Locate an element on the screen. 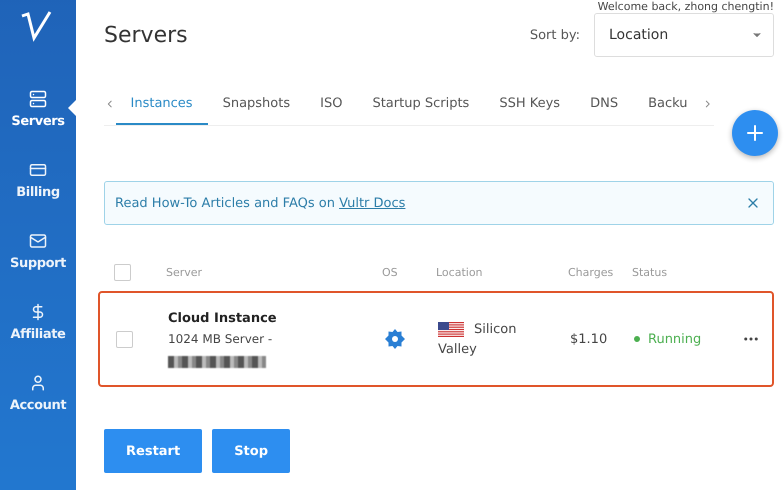 The width and height of the screenshot is (784, 490). sidebar-item: Servers is located at coordinates (38, 109).